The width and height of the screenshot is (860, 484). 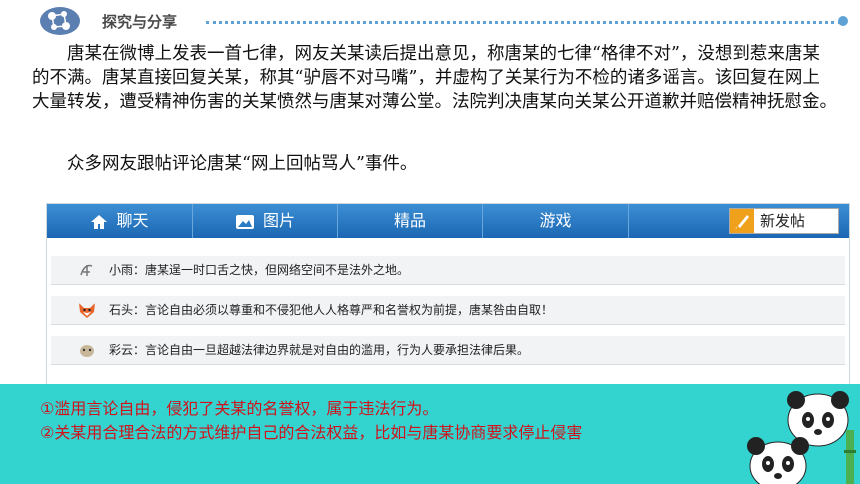 I want to click on pen-icon, so click(x=742, y=221).